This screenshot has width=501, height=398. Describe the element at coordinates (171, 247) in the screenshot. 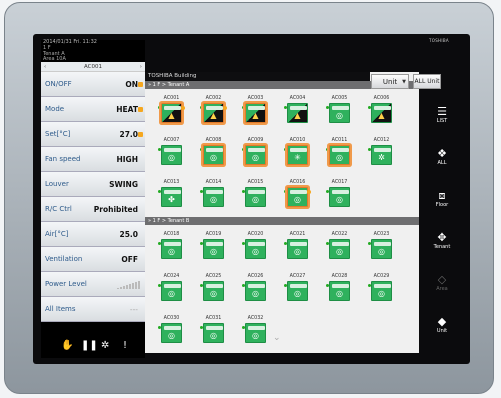

I see `ac-unit: AC018 ◎` at that location.